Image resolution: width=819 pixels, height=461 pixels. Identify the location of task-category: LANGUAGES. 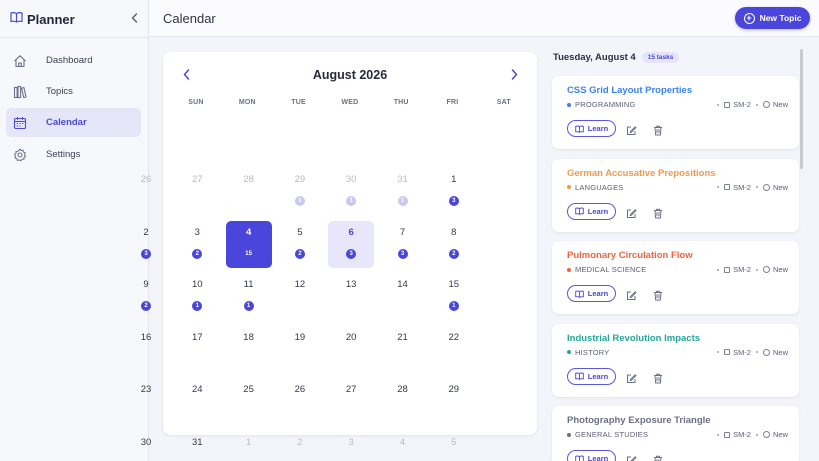
(595, 187).